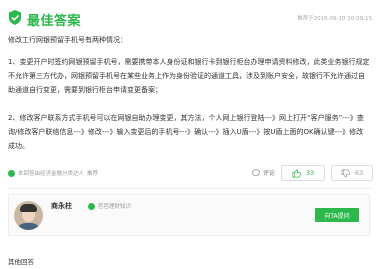 The width and height of the screenshot is (380, 269). What do you see at coordinates (190, 188) in the screenshot?
I see `divider` at bounding box center [190, 188].